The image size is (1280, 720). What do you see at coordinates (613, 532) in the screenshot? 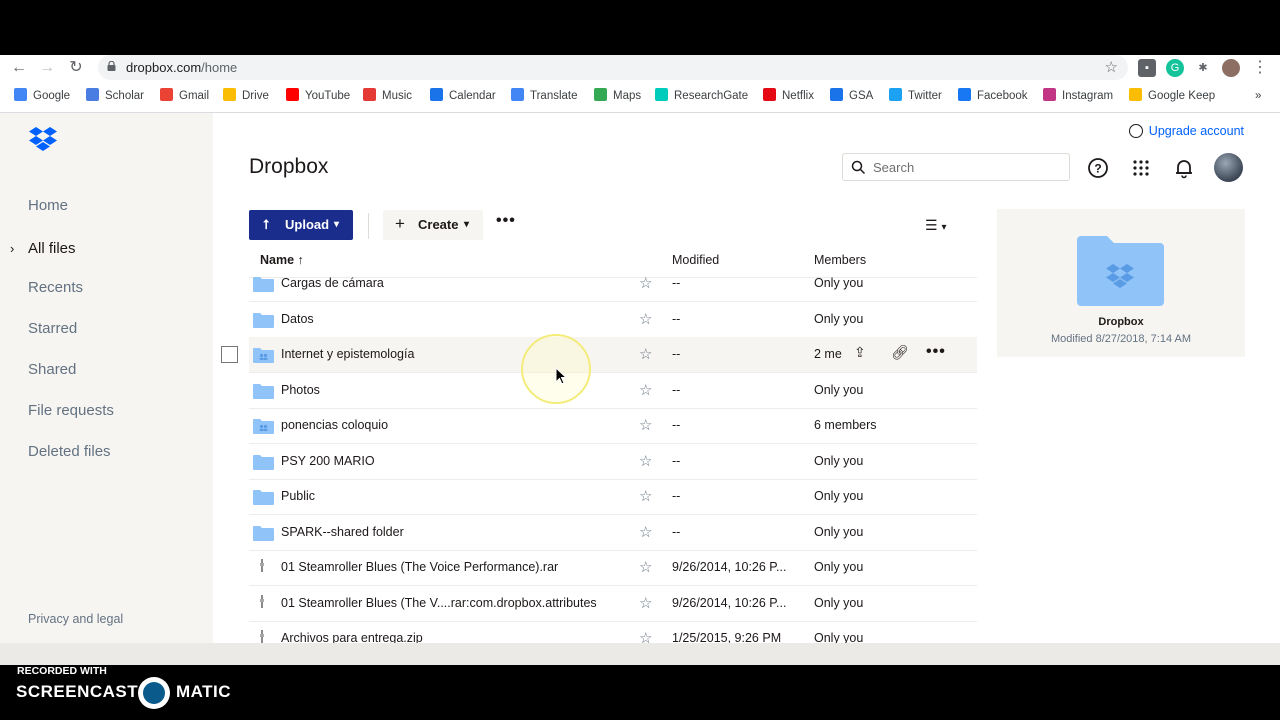
I see `table-row: SPARK--shared folder ☆ -- Only you` at bounding box center [613, 532].